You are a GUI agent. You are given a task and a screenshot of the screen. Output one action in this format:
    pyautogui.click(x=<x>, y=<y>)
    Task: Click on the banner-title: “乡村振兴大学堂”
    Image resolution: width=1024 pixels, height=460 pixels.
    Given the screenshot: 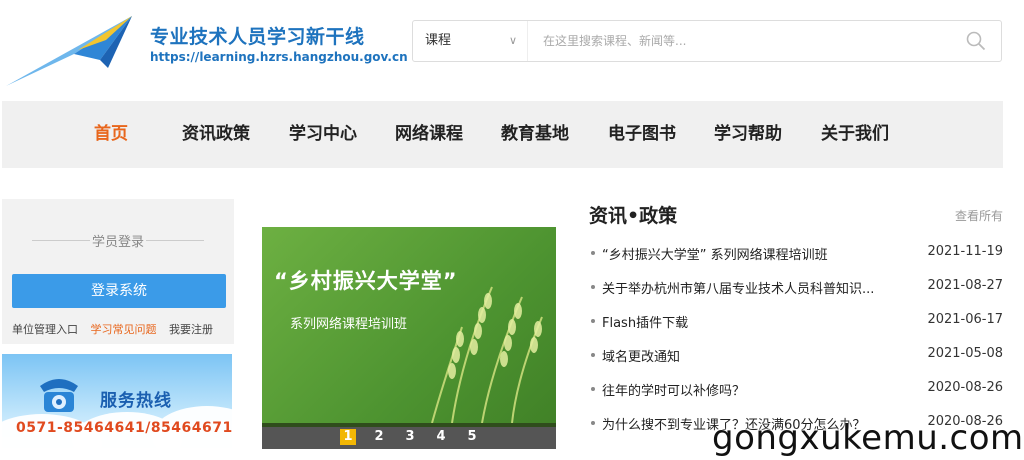 What is the action you would take?
    pyautogui.click(x=366, y=281)
    